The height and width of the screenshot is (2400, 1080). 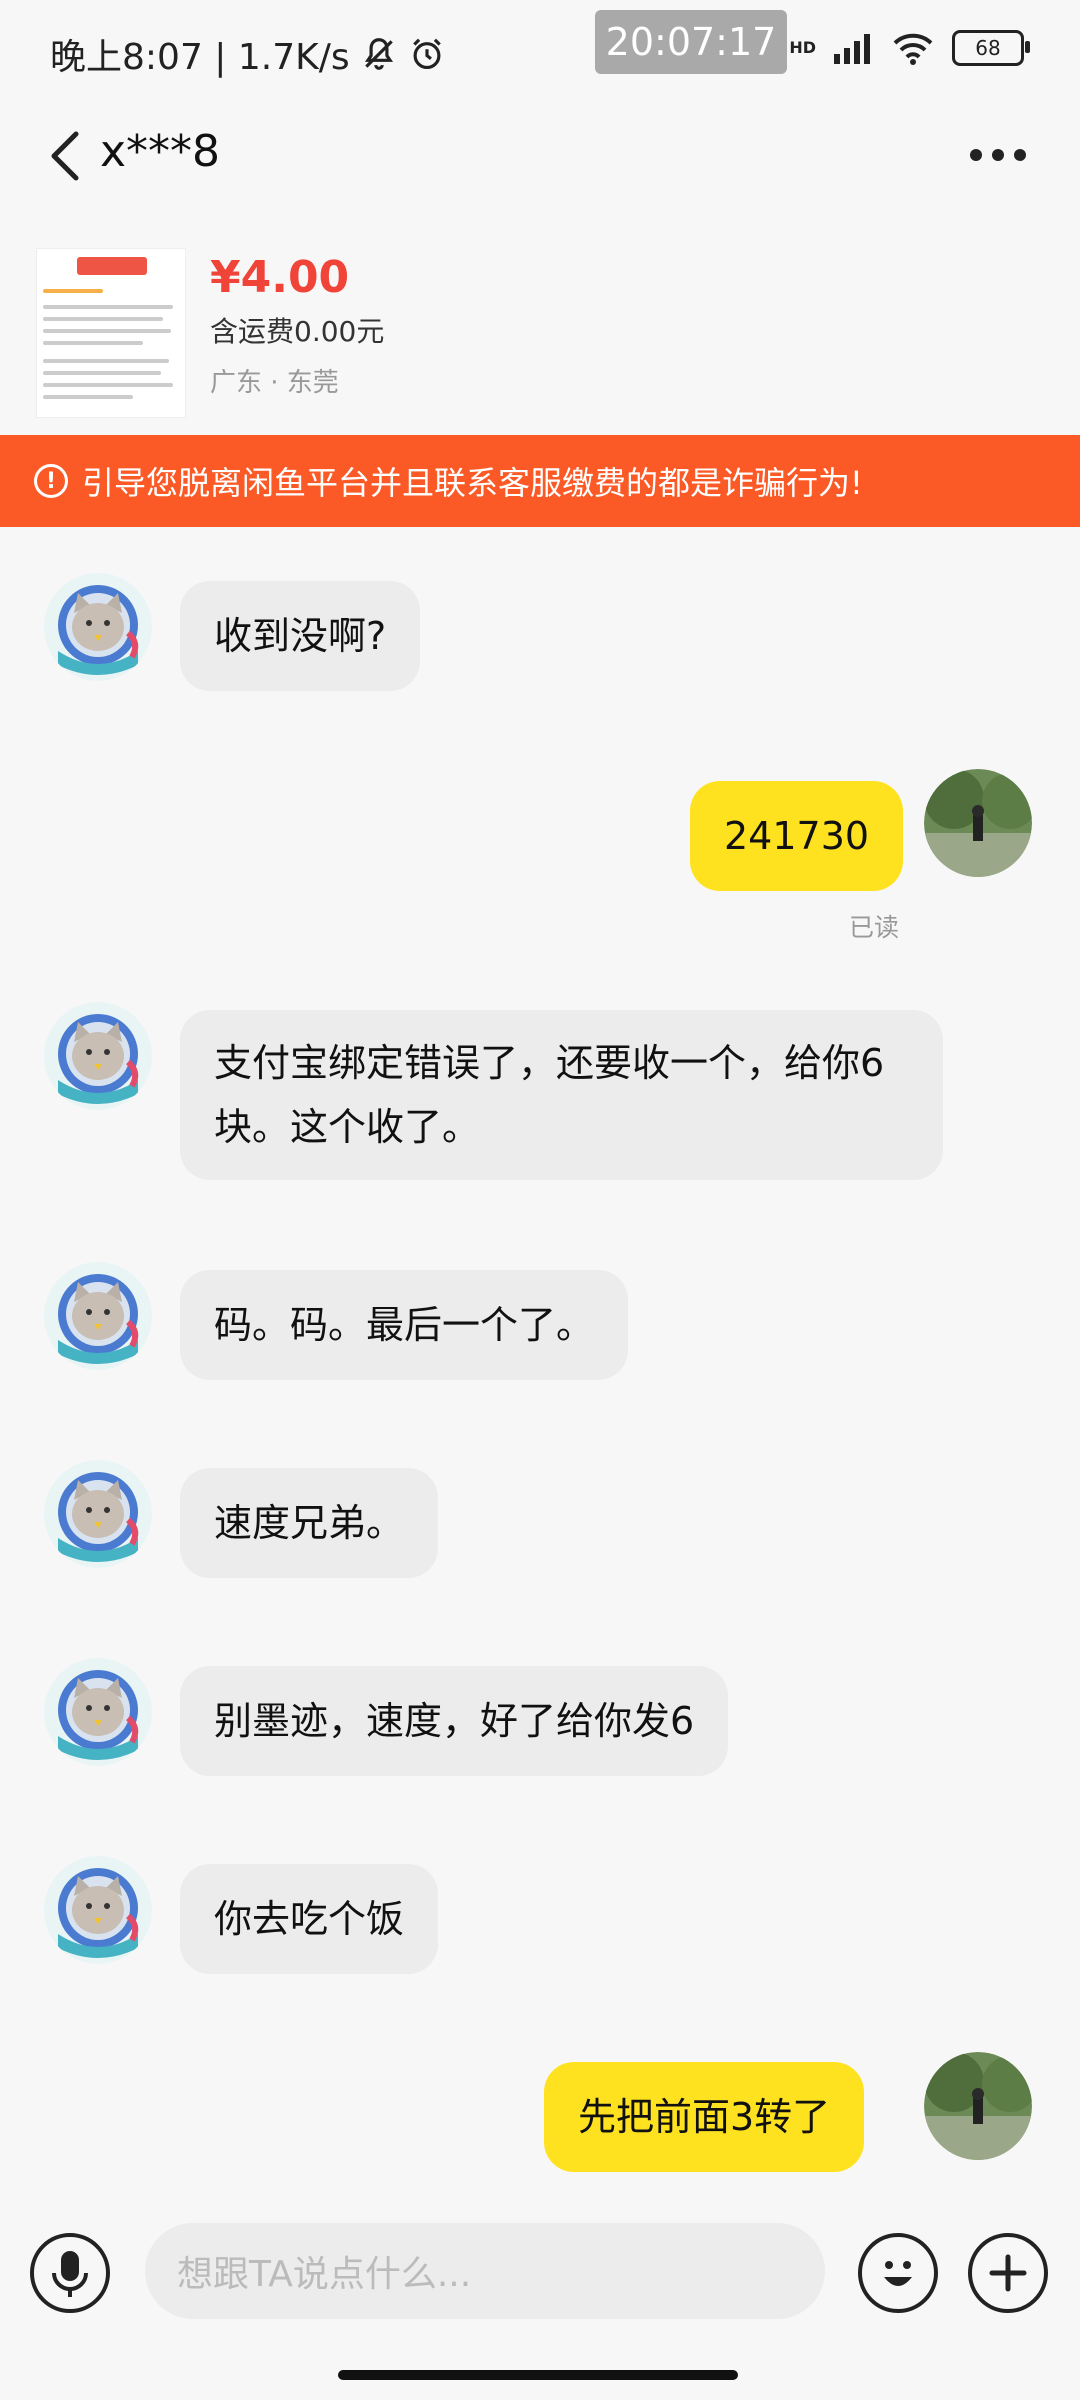 I want to click on emoji-icon, so click(x=898, y=2273).